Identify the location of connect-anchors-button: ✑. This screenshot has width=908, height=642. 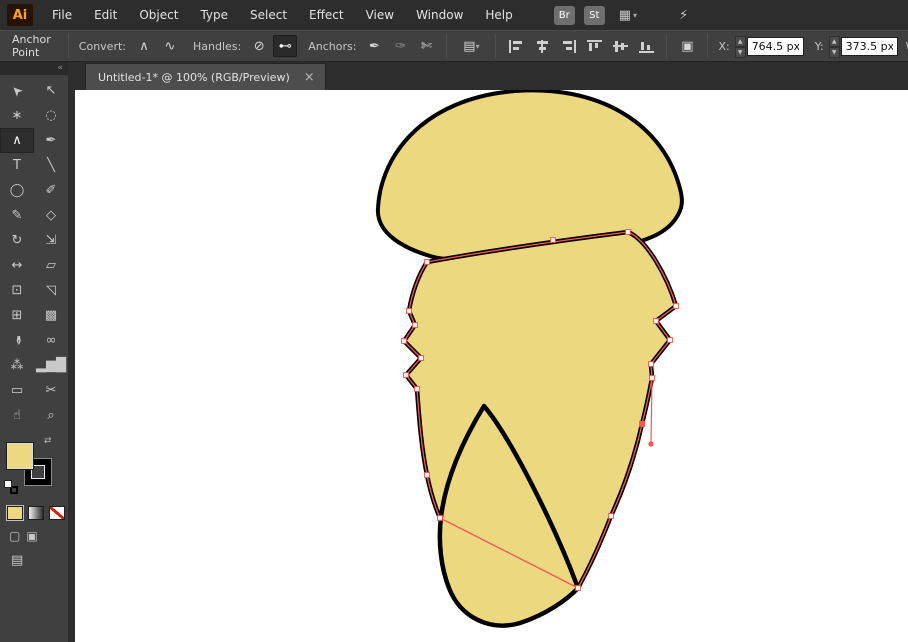
(400, 46).